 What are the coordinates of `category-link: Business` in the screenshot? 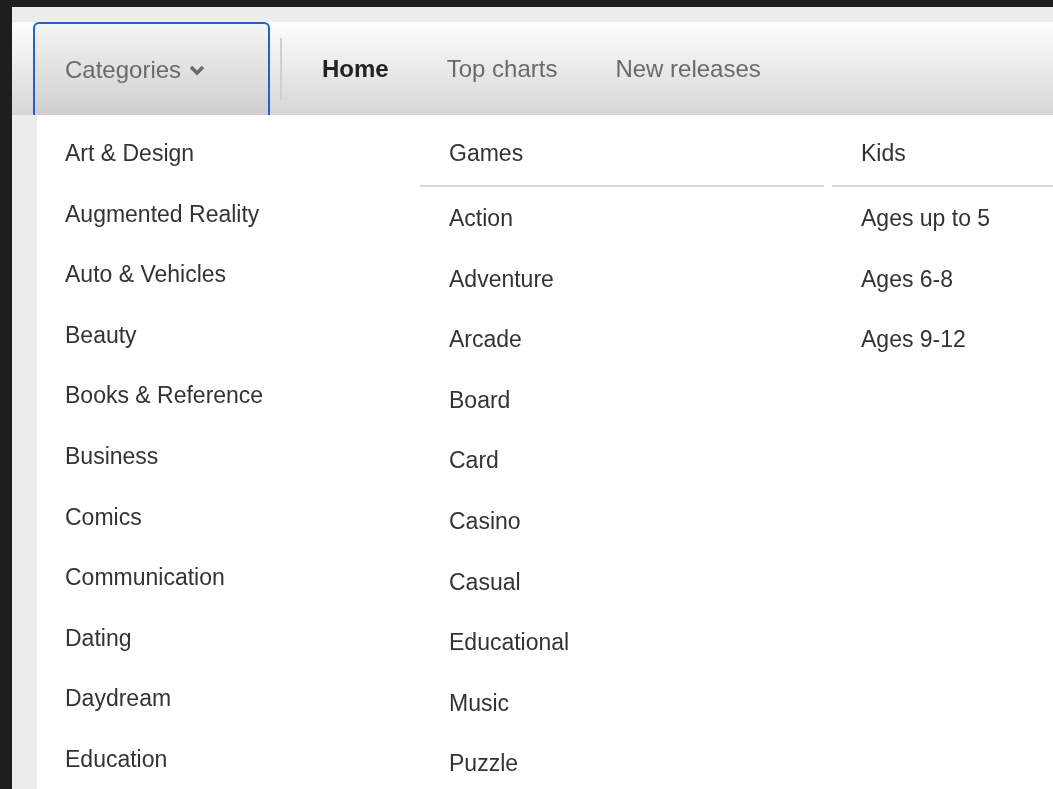 It's located at (242, 472).